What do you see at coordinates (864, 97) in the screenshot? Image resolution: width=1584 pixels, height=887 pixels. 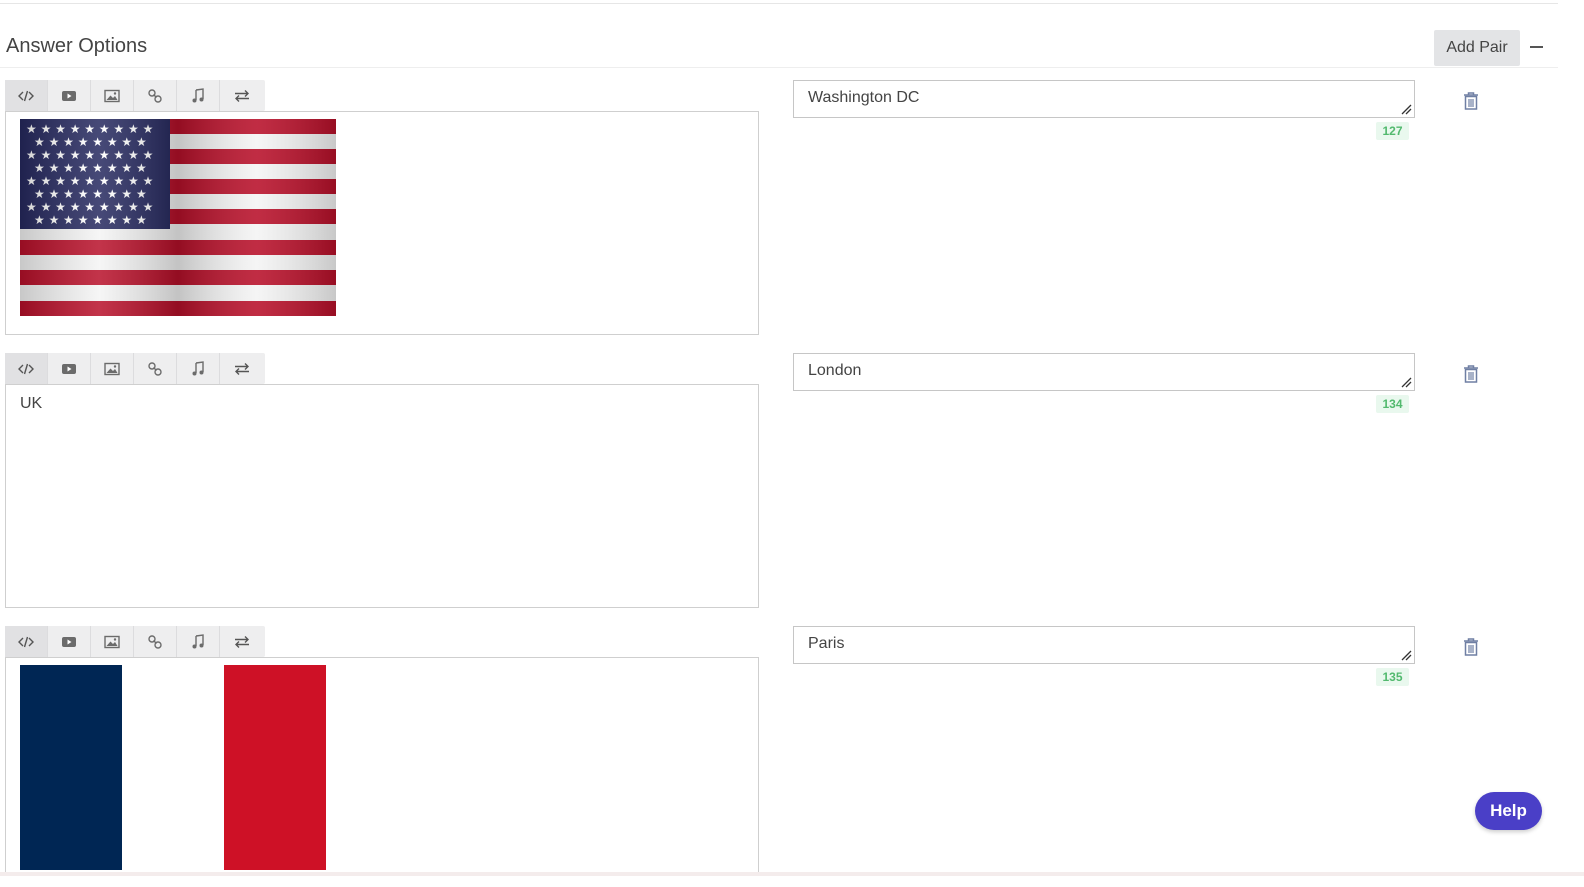 I see `answer-value: Washington DC` at bounding box center [864, 97].